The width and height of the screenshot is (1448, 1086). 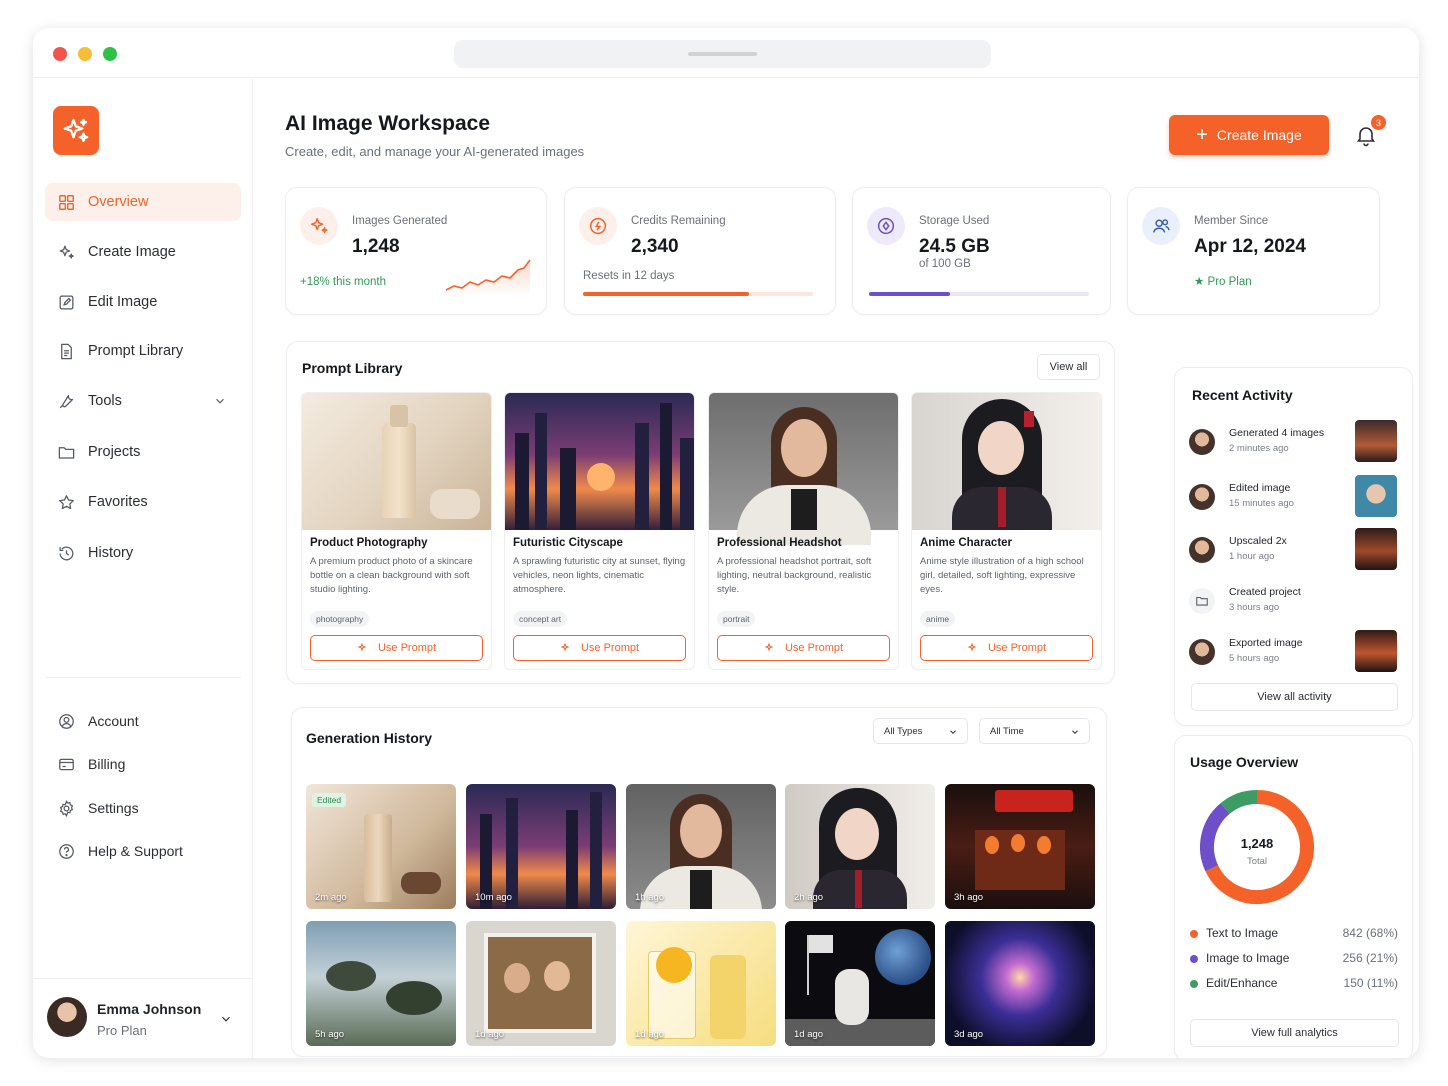 What do you see at coordinates (85, 54) in the screenshot?
I see `minimize-window-button` at bounding box center [85, 54].